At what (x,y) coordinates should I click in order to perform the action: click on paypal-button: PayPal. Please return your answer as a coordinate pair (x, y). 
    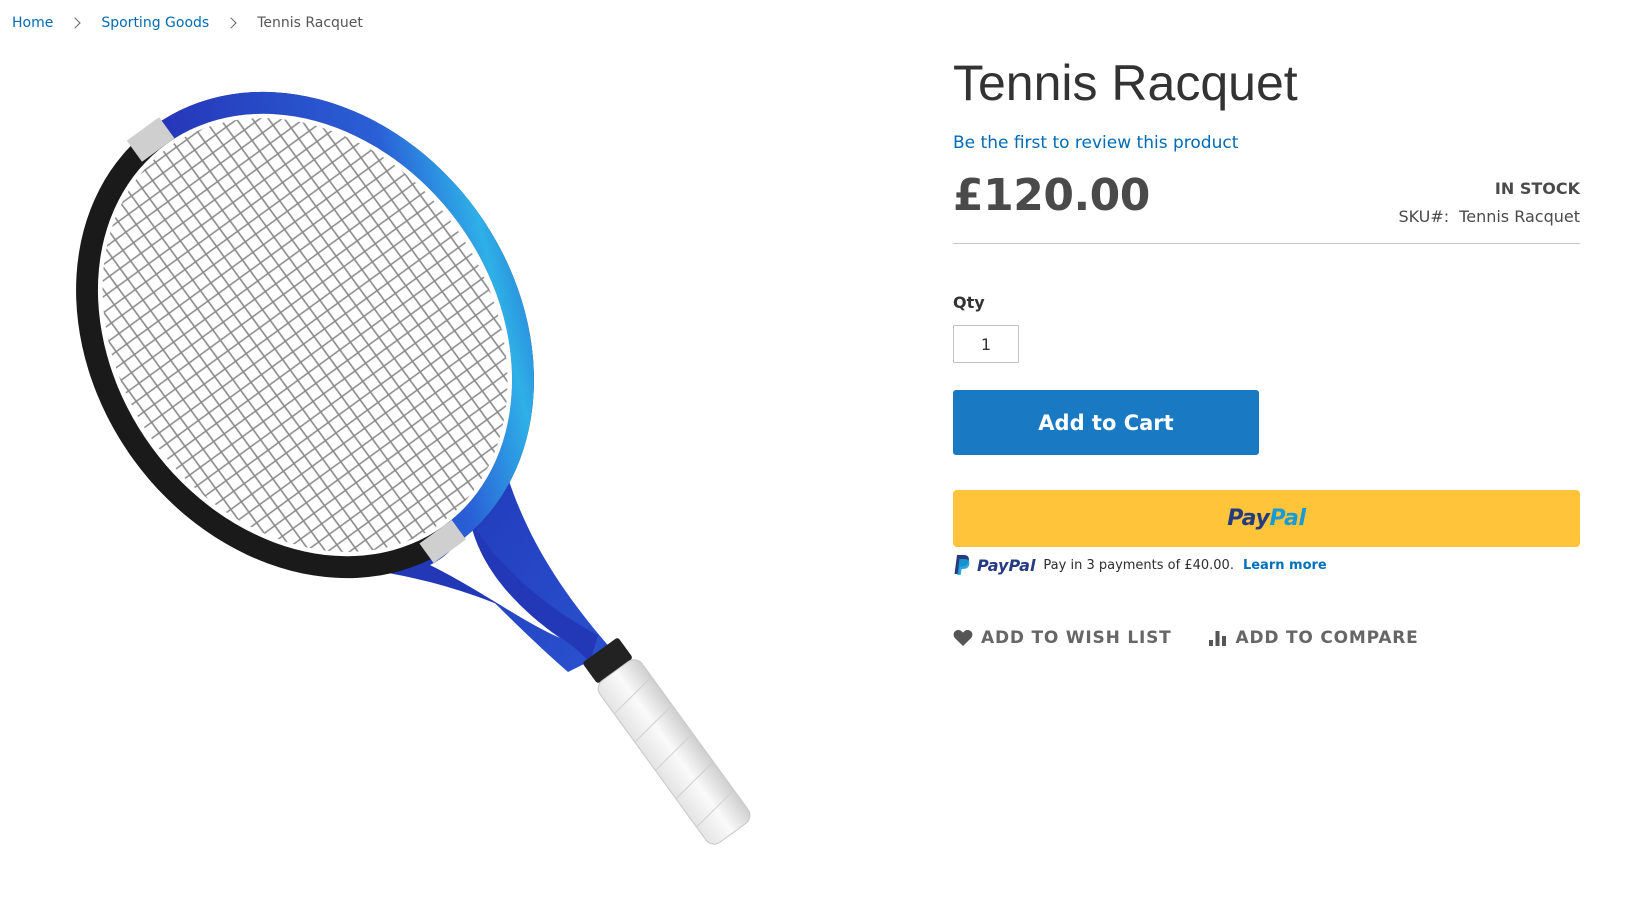
    Looking at the image, I should click on (1266, 518).